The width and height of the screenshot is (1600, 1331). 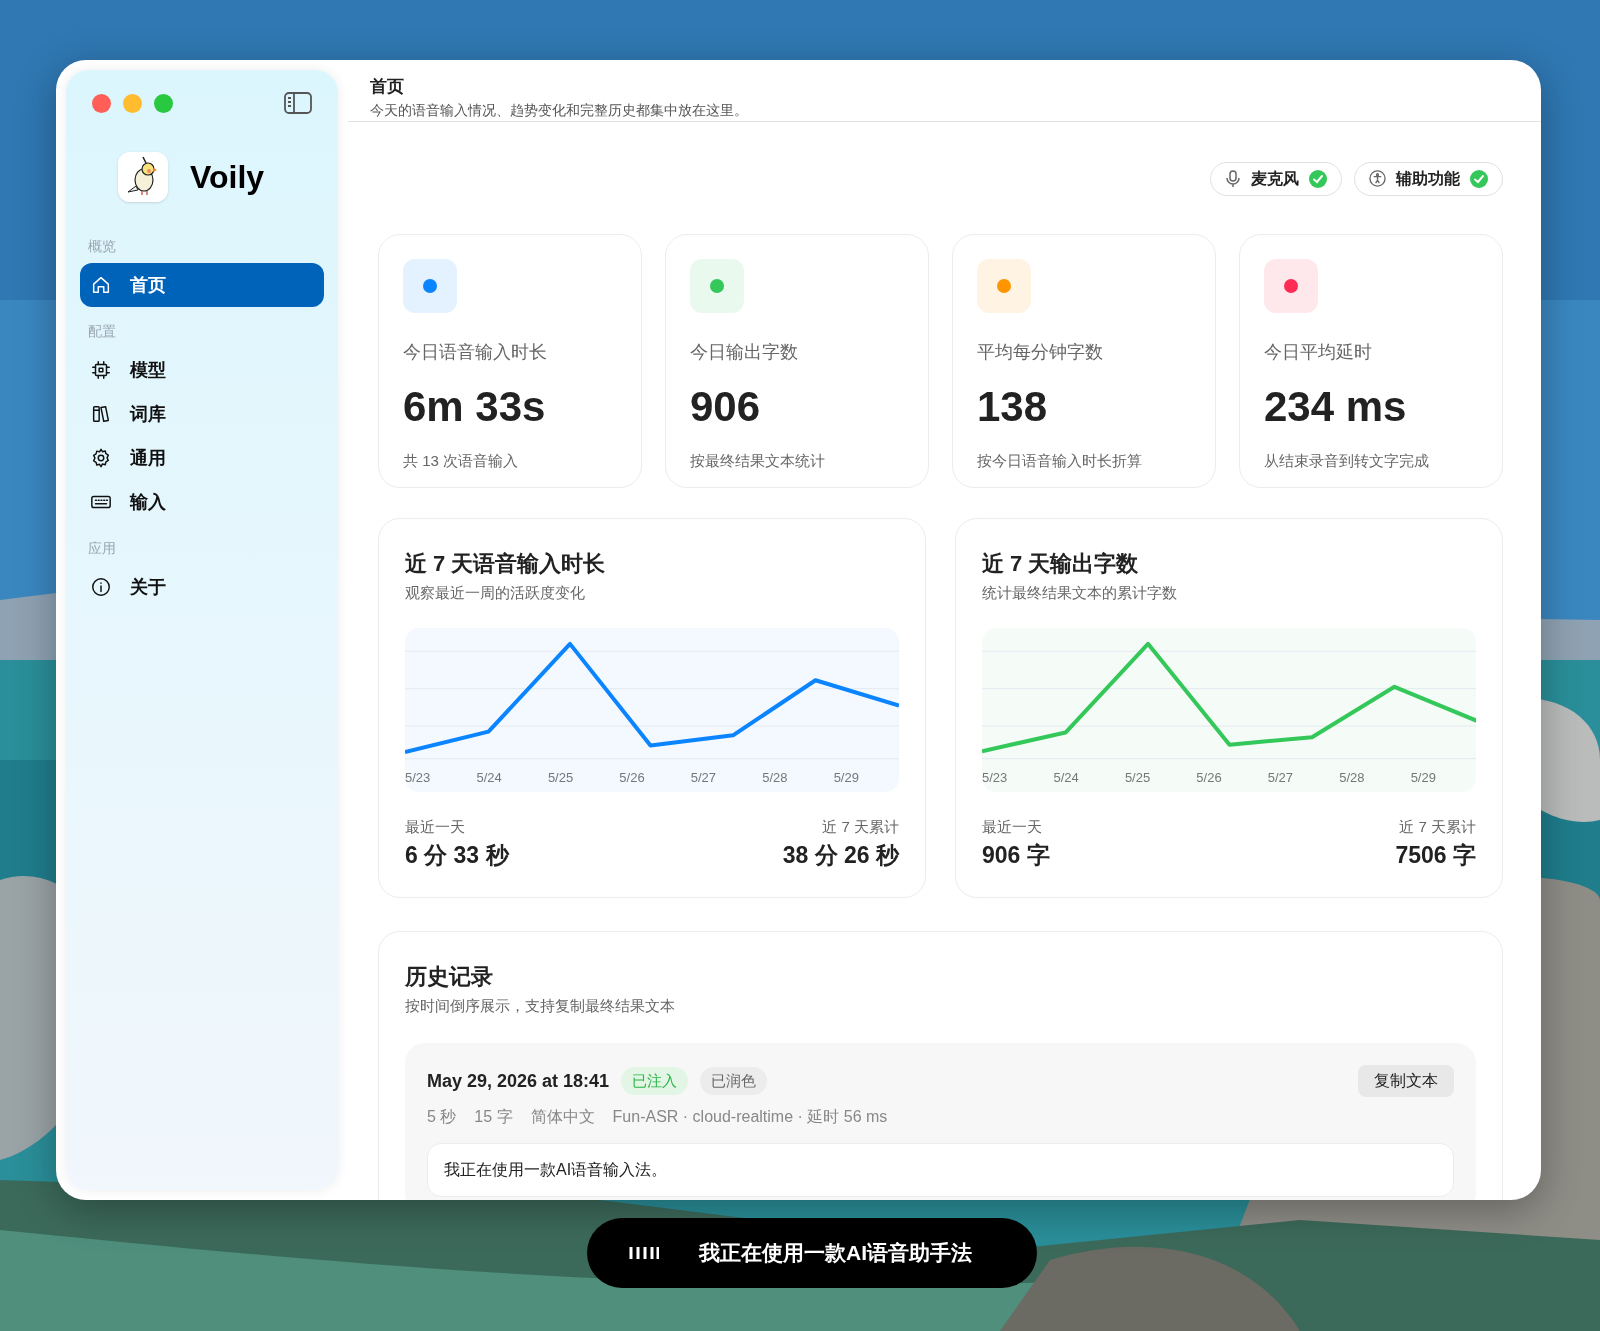 What do you see at coordinates (1428, 178) in the screenshot?
I see `permission-chip: 辅助功能` at bounding box center [1428, 178].